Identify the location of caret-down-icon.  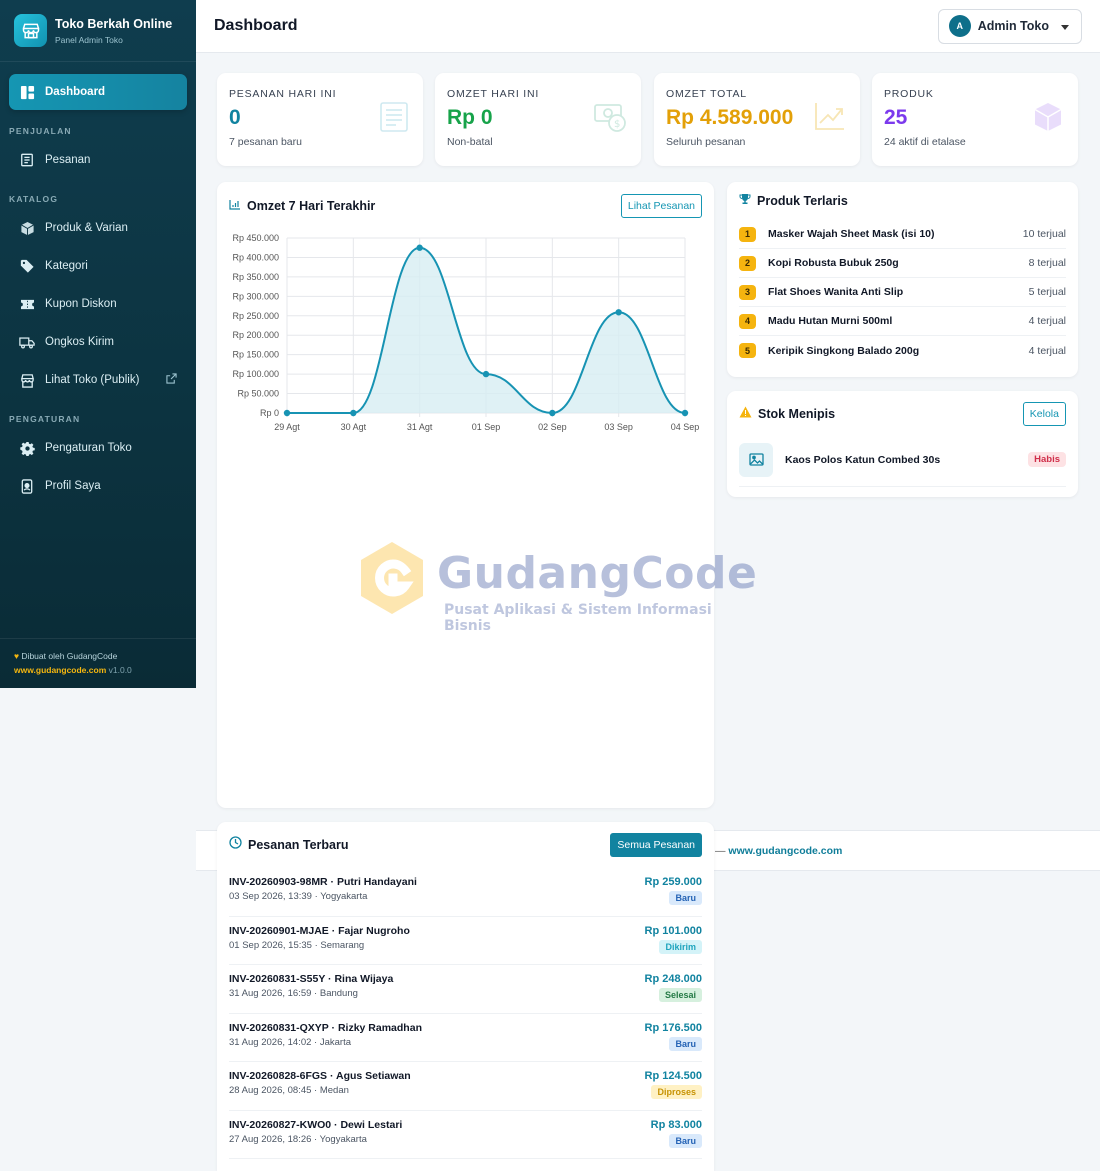
(1065, 26).